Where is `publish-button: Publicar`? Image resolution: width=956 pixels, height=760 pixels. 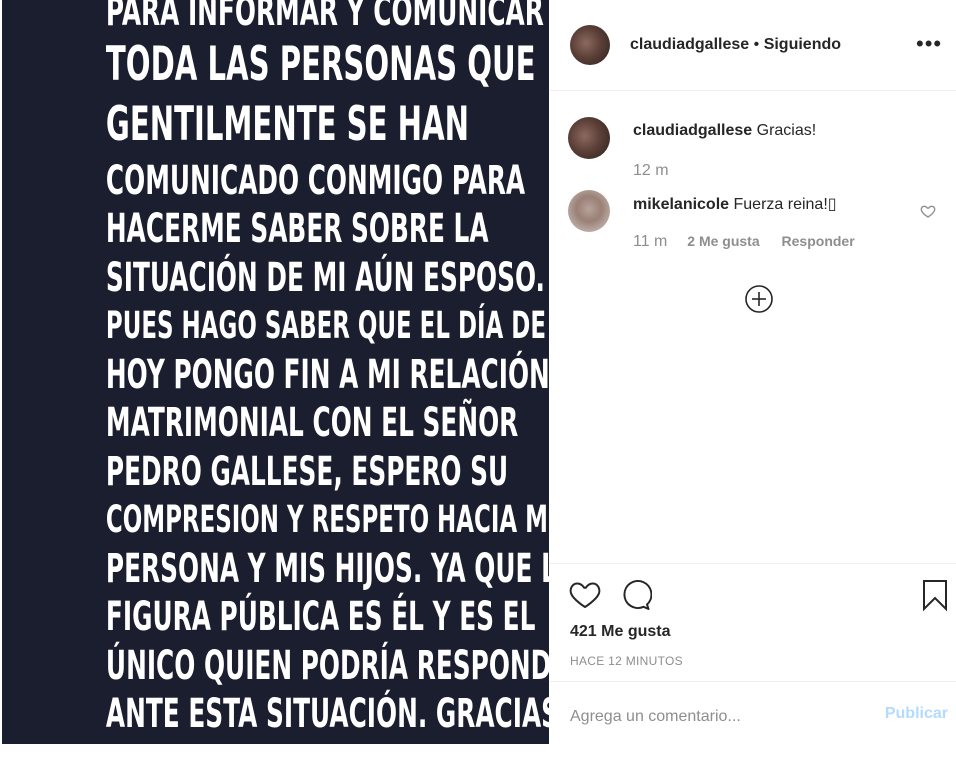 publish-button: Publicar is located at coordinates (916, 714).